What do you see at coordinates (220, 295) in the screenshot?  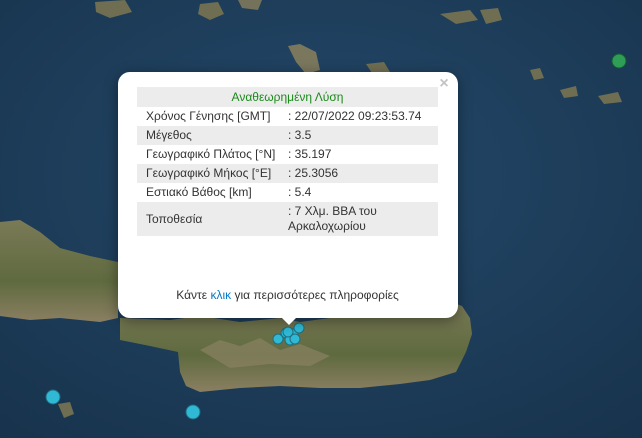 I see `more-info-link: κλικ` at bounding box center [220, 295].